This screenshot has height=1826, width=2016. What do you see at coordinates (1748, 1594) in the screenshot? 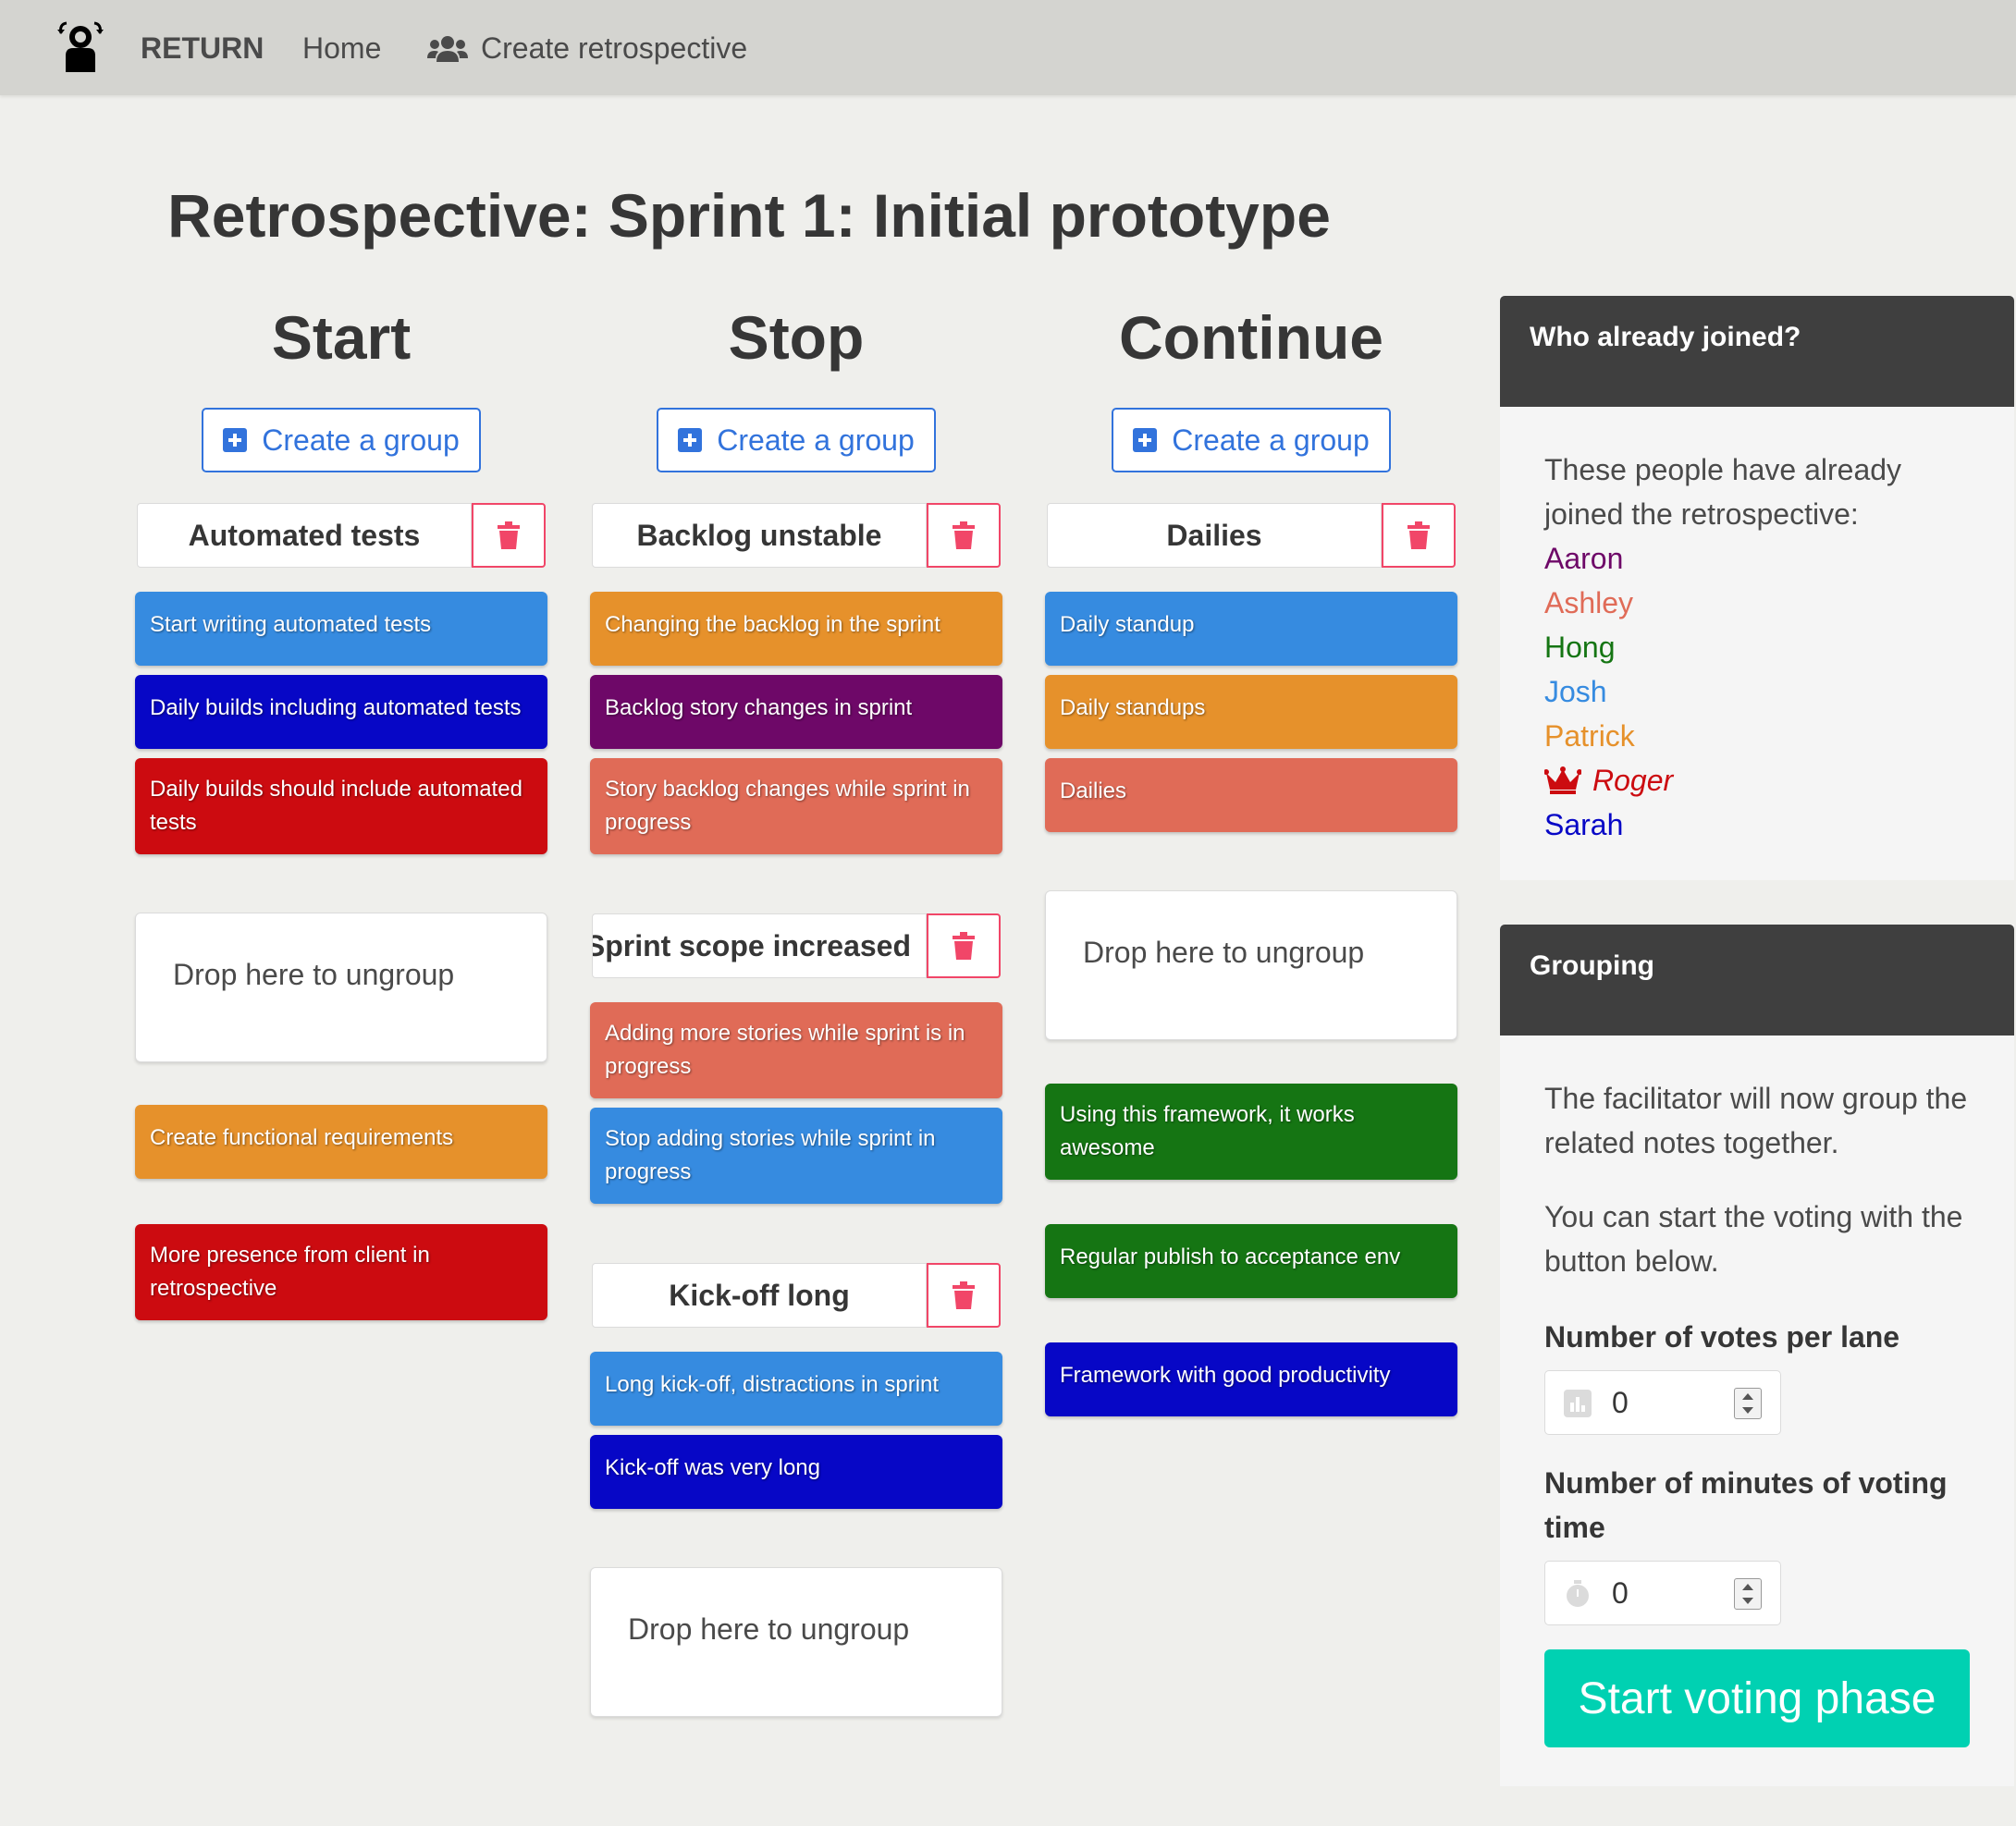
I see `minutes-spinner-buttons` at bounding box center [1748, 1594].